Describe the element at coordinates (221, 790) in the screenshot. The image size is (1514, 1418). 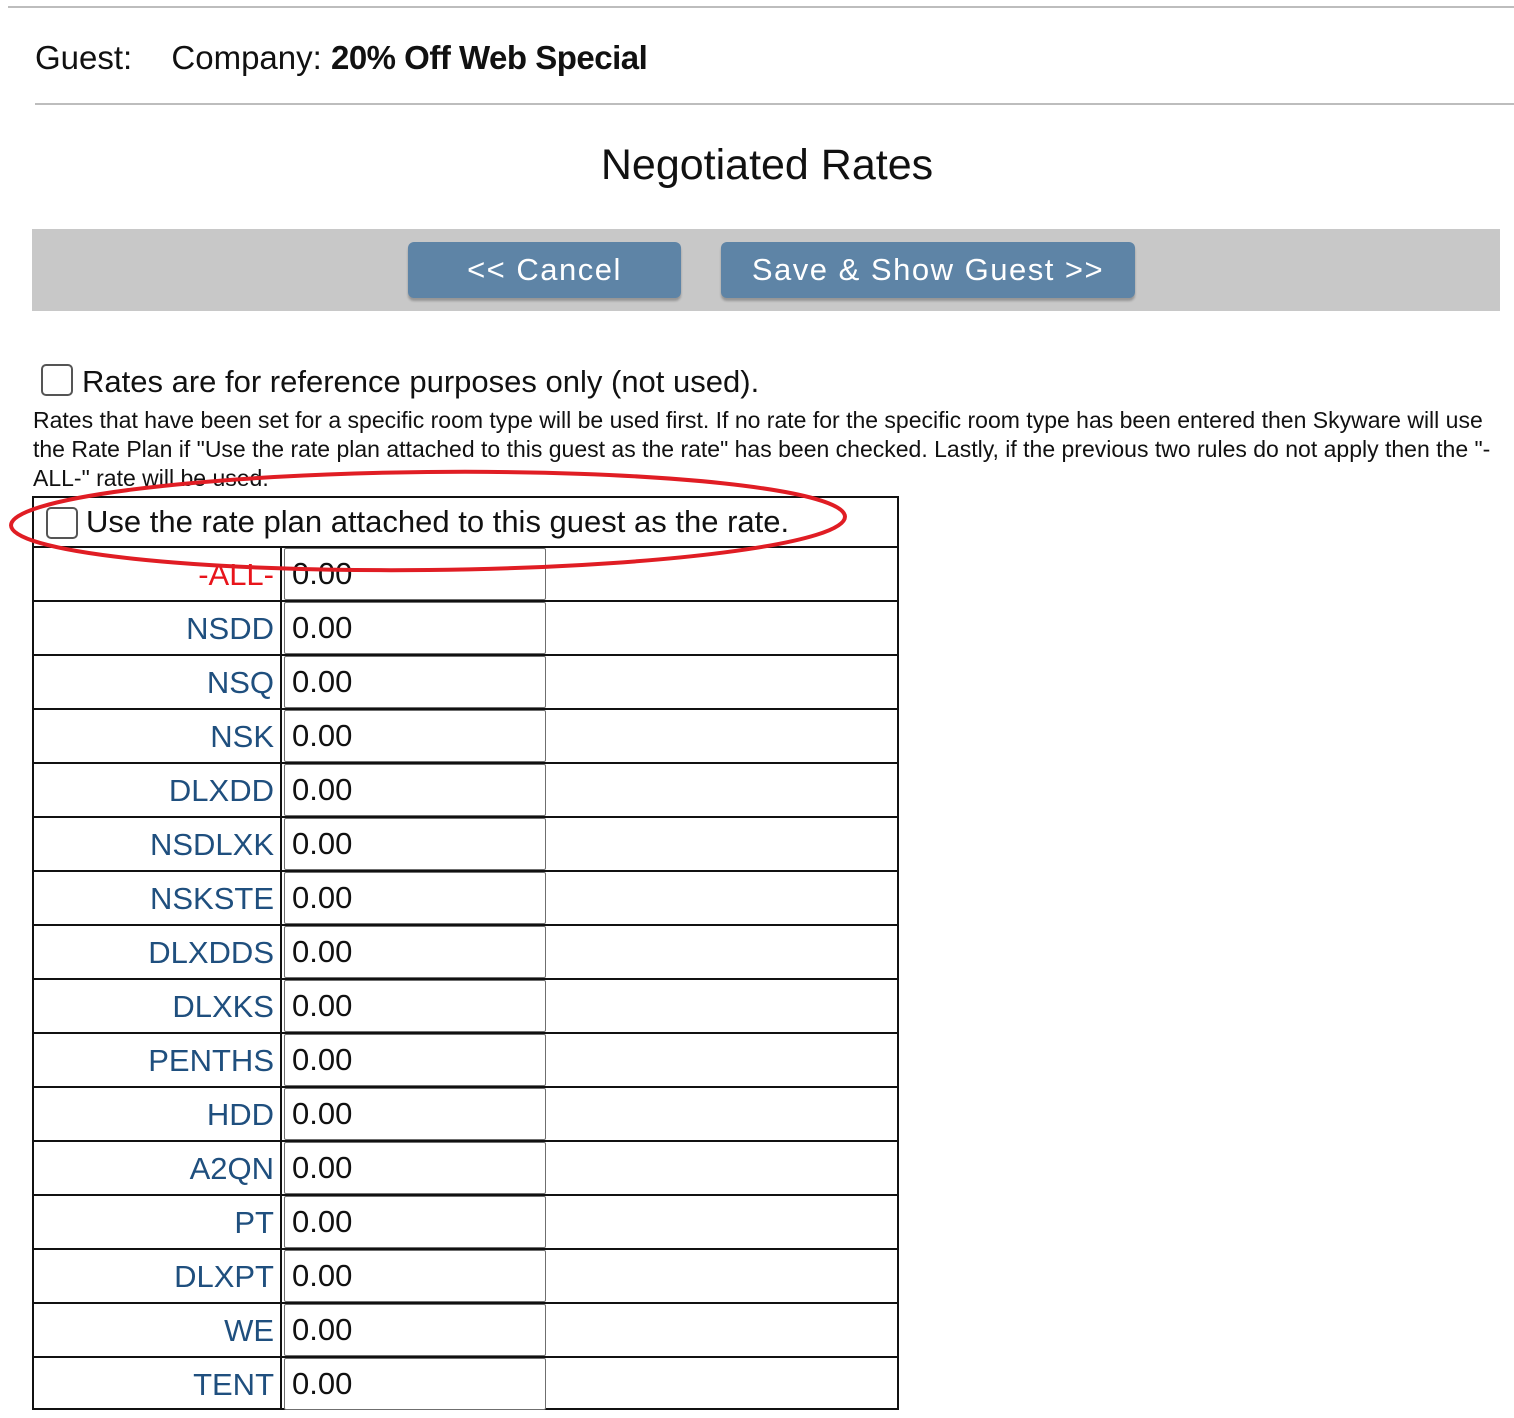
I see `room-type-code: DLXDD` at that location.